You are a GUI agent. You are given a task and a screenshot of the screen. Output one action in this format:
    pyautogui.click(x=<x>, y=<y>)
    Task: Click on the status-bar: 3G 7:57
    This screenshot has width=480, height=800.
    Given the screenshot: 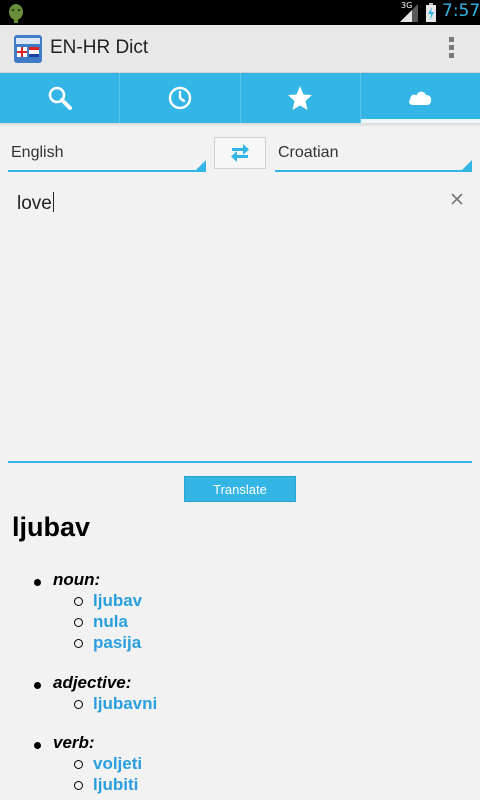 What is the action you would take?
    pyautogui.click(x=240, y=12)
    